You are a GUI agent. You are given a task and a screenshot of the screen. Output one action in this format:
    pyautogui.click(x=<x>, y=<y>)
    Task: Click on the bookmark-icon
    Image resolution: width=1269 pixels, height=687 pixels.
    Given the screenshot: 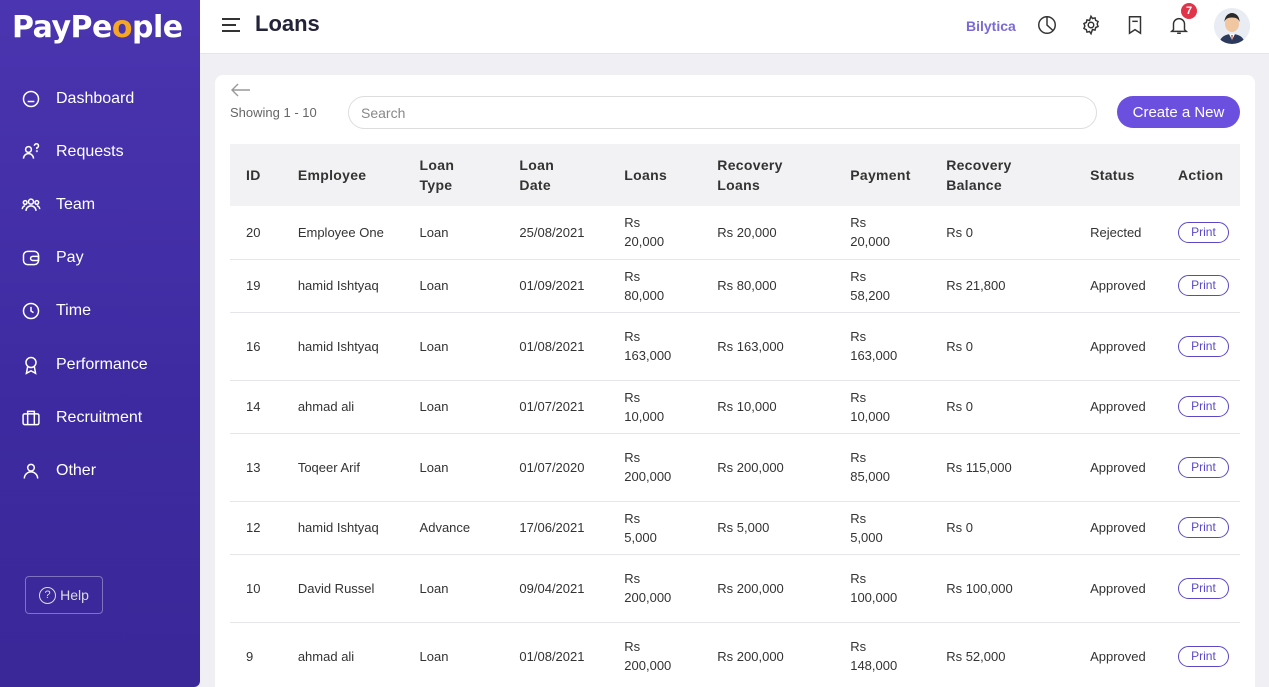 What is the action you would take?
    pyautogui.click(x=1136, y=26)
    